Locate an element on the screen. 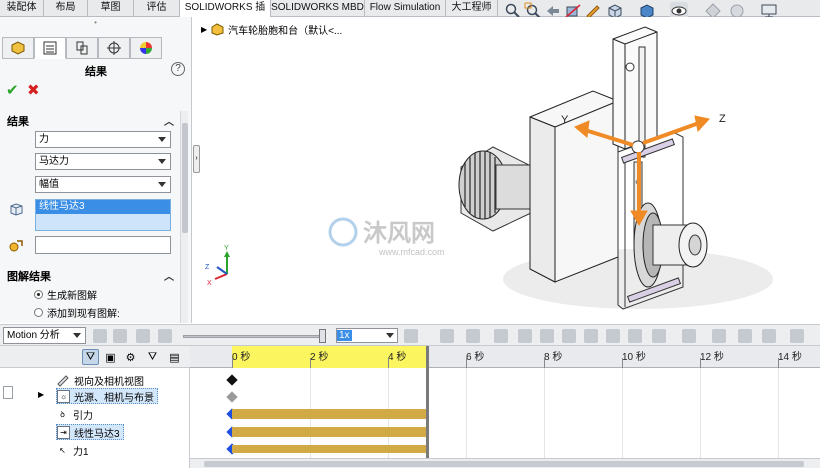 Image resolution: width=820 pixels, height=468 pixels. help-motion-icon is located at coordinates (797, 336).